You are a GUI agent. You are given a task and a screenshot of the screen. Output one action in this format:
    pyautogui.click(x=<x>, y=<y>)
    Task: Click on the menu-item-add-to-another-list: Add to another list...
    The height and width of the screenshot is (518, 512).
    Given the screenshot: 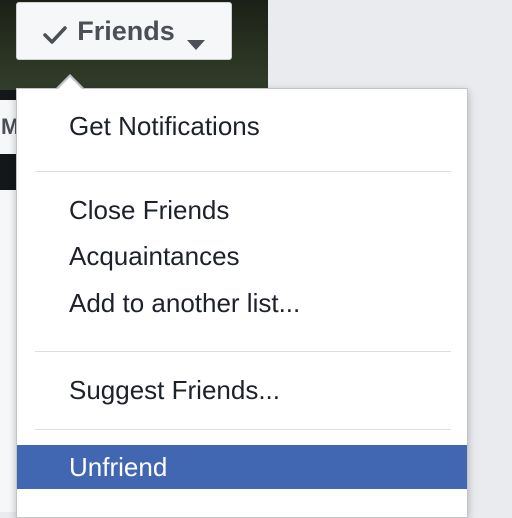 What is the action you would take?
    pyautogui.click(x=242, y=303)
    